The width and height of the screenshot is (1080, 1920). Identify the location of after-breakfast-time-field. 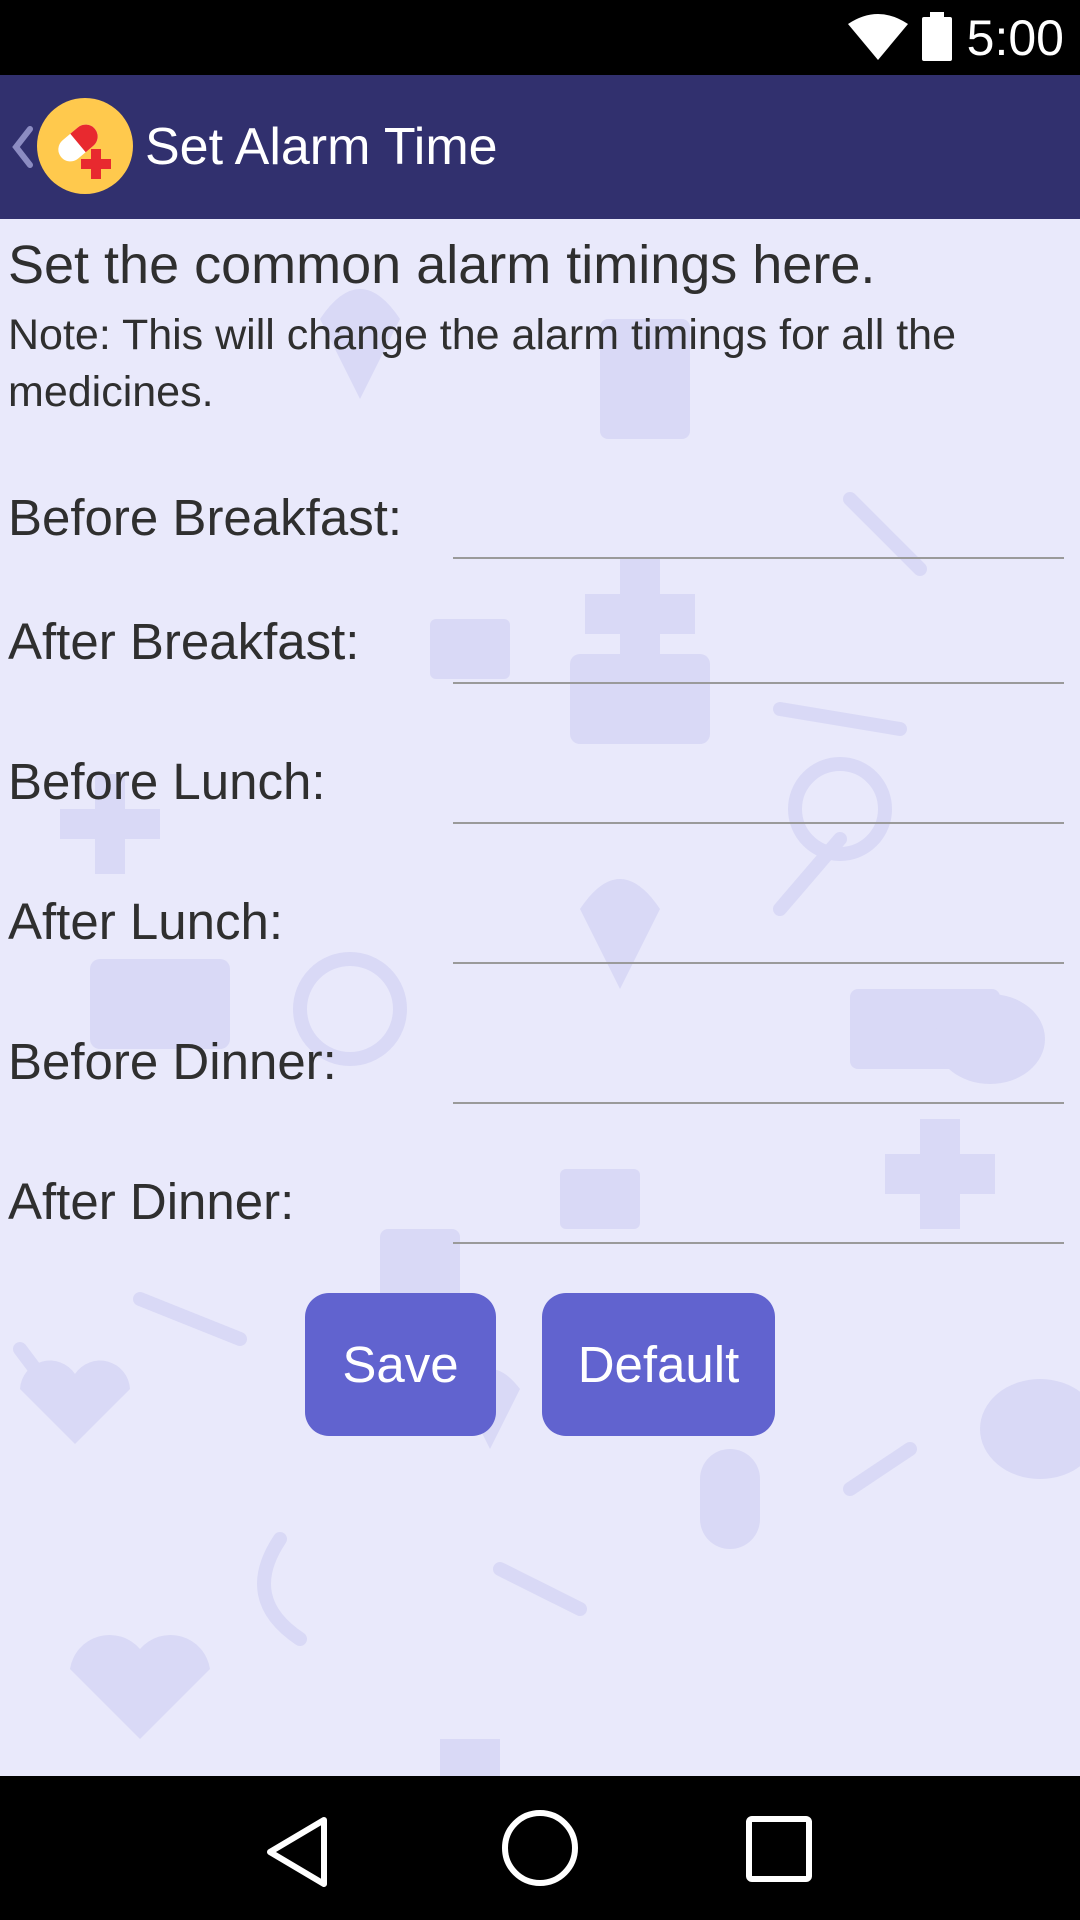
(758, 654).